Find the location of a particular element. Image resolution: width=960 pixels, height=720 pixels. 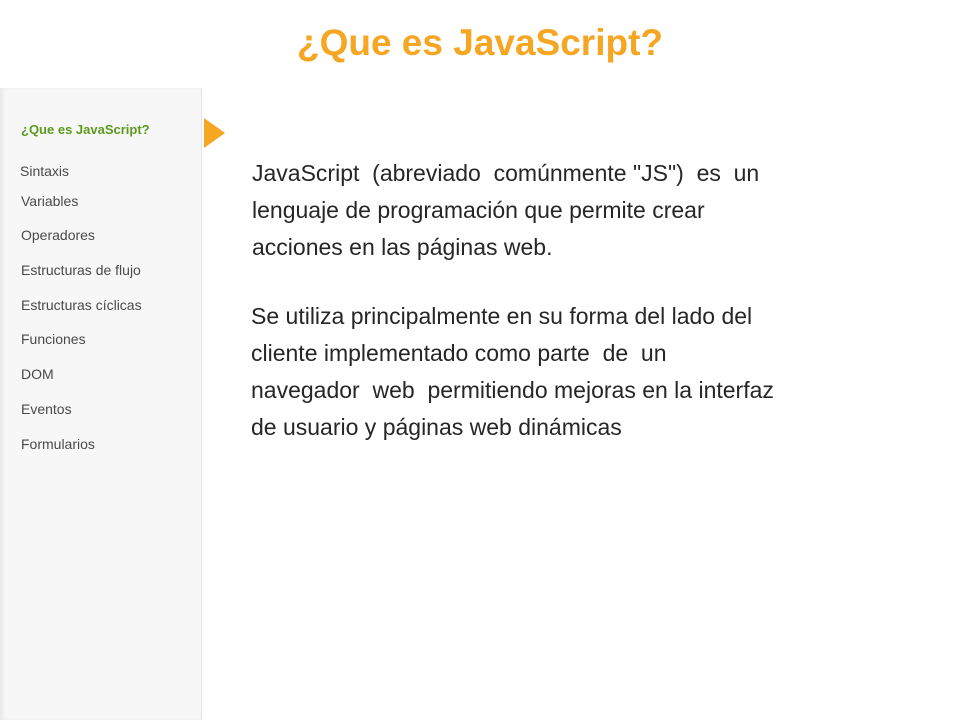

sidebar-item-estructuras-de-flujo: Estructuras de flujo is located at coordinates (81, 270).